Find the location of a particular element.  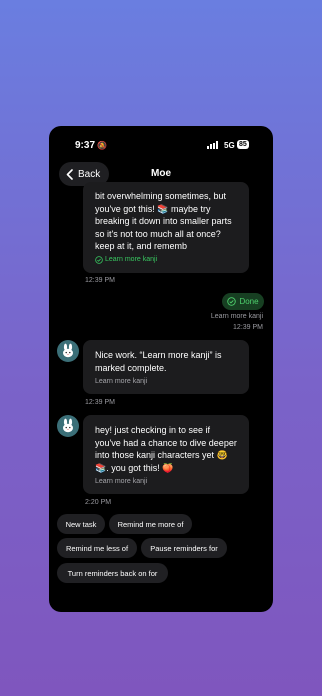

signal-icon is located at coordinates (212, 145).